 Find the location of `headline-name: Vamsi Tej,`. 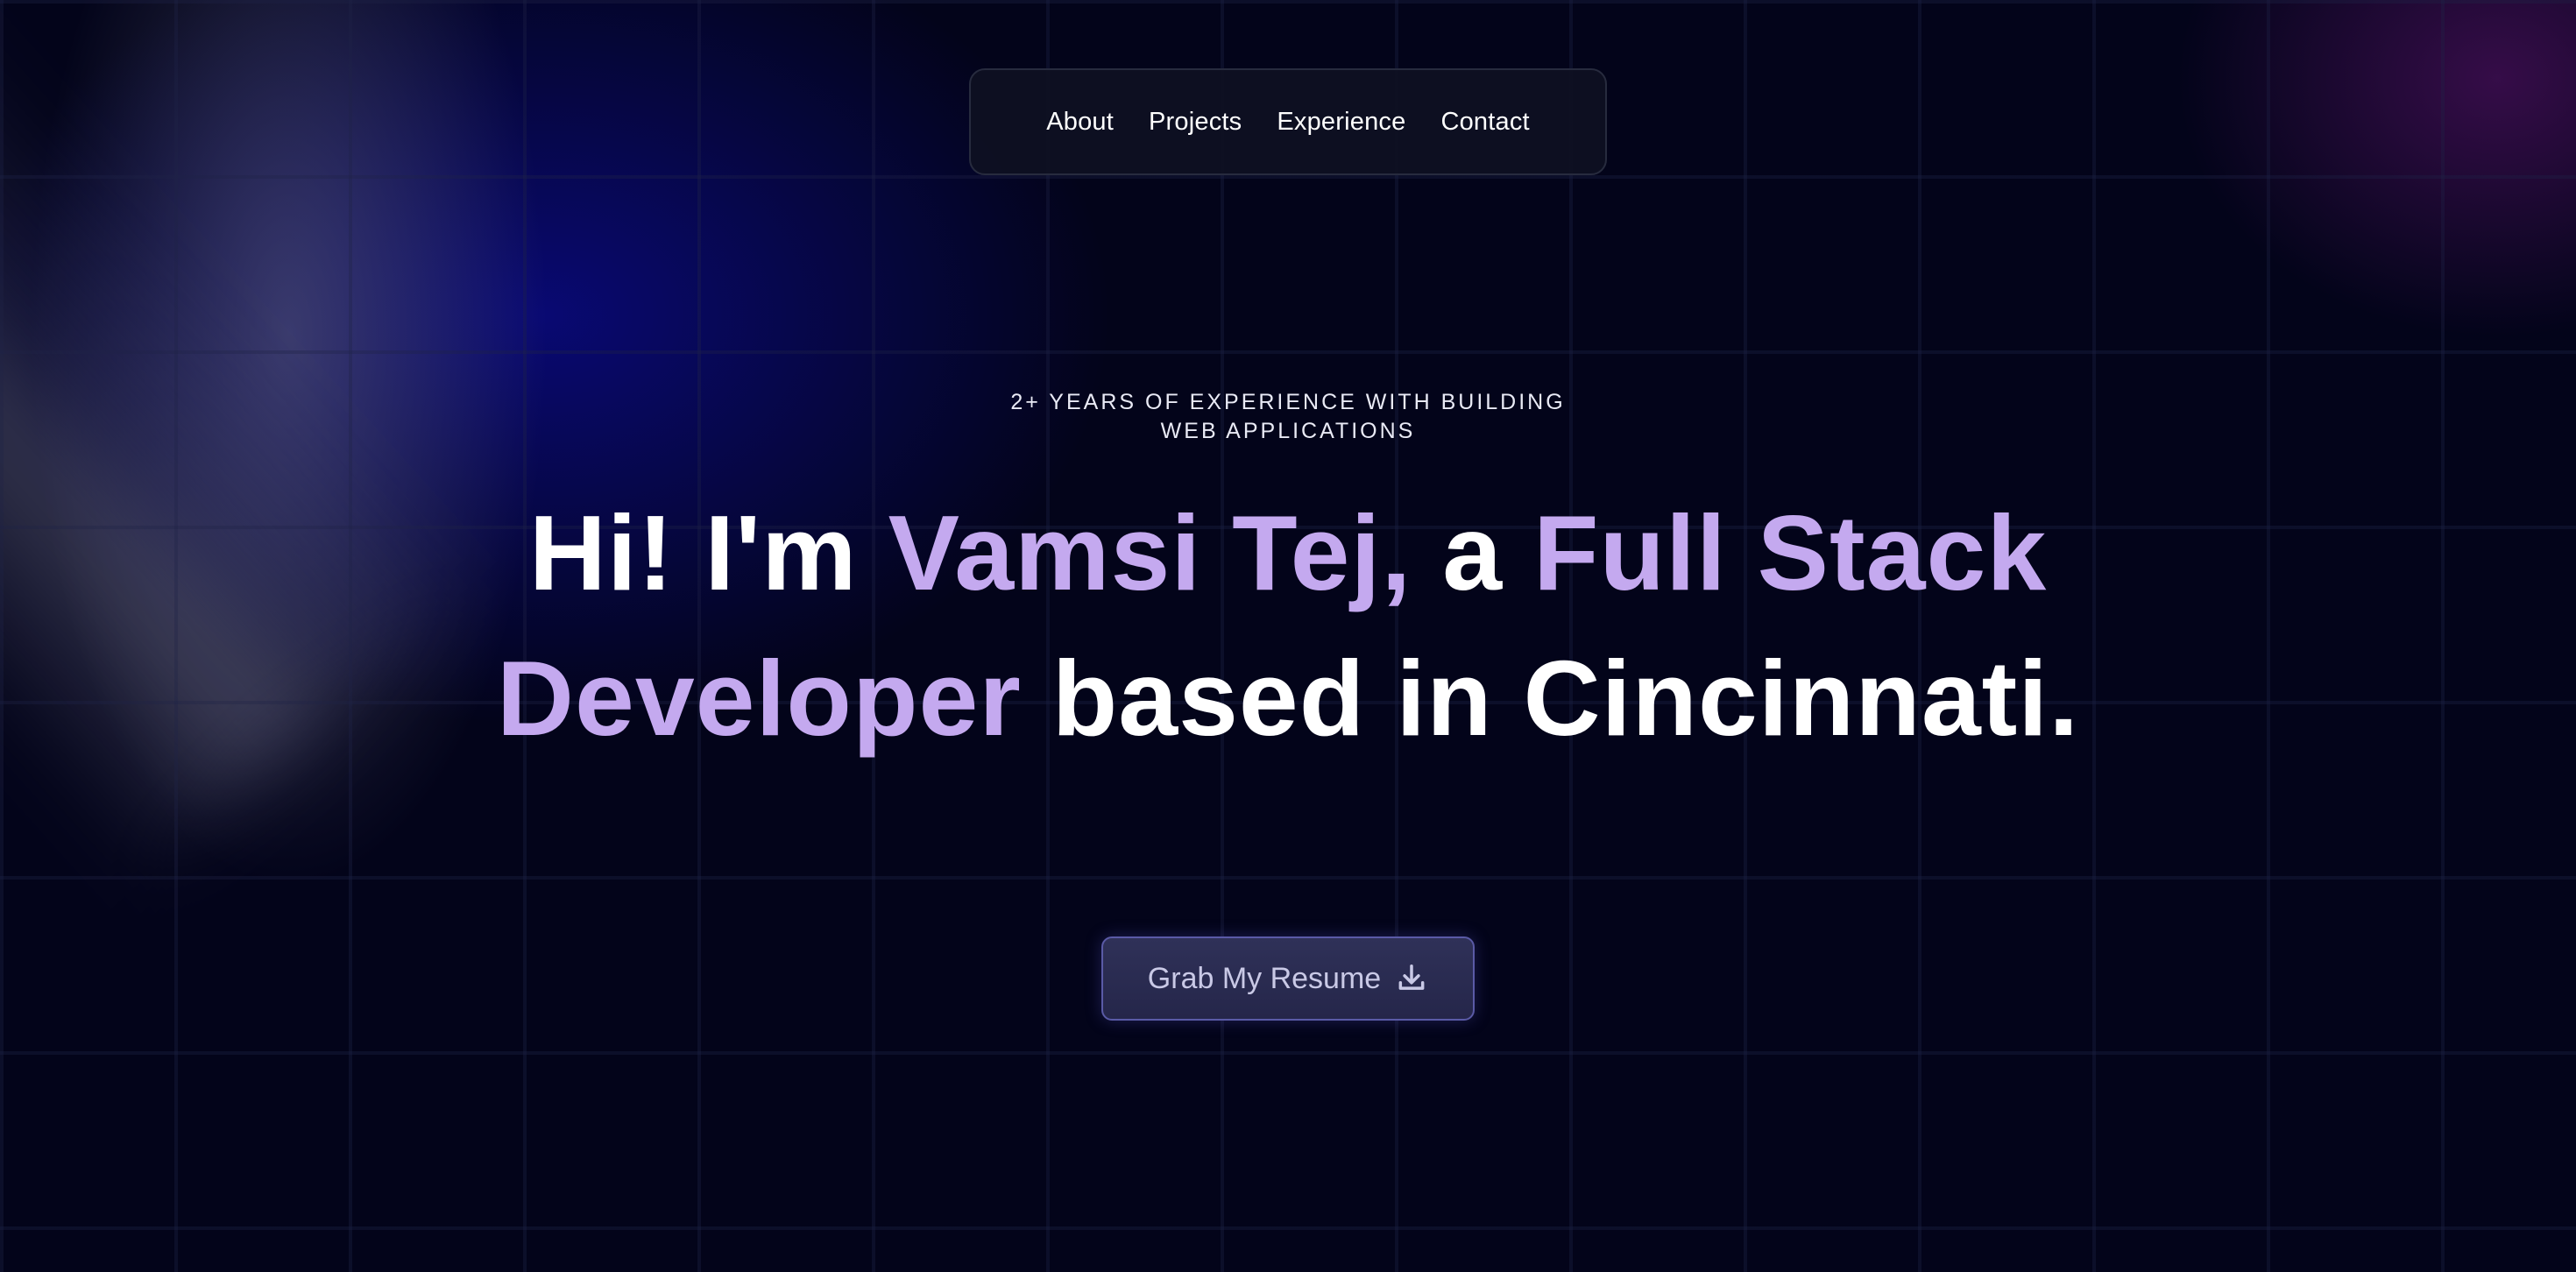

headline-name: Vamsi Tej, is located at coordinates (1150, 552).